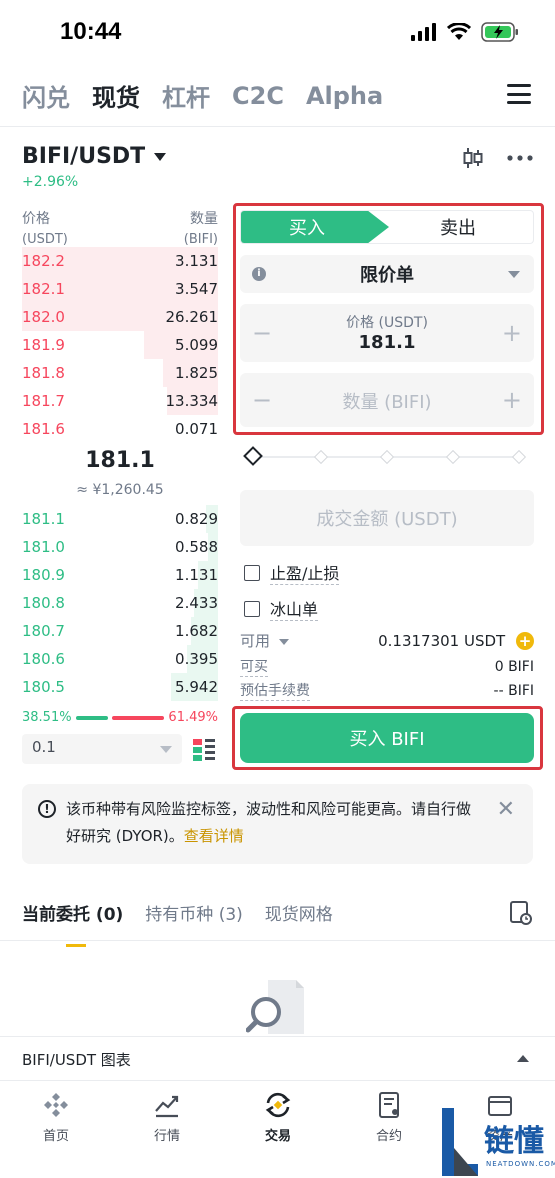 Image resolution: width=555 pixels, height=1178 pixels. Describe the element at coordinates (196, 261) in the screenshot. I see `orderbook-qty: 3.131` at that location.